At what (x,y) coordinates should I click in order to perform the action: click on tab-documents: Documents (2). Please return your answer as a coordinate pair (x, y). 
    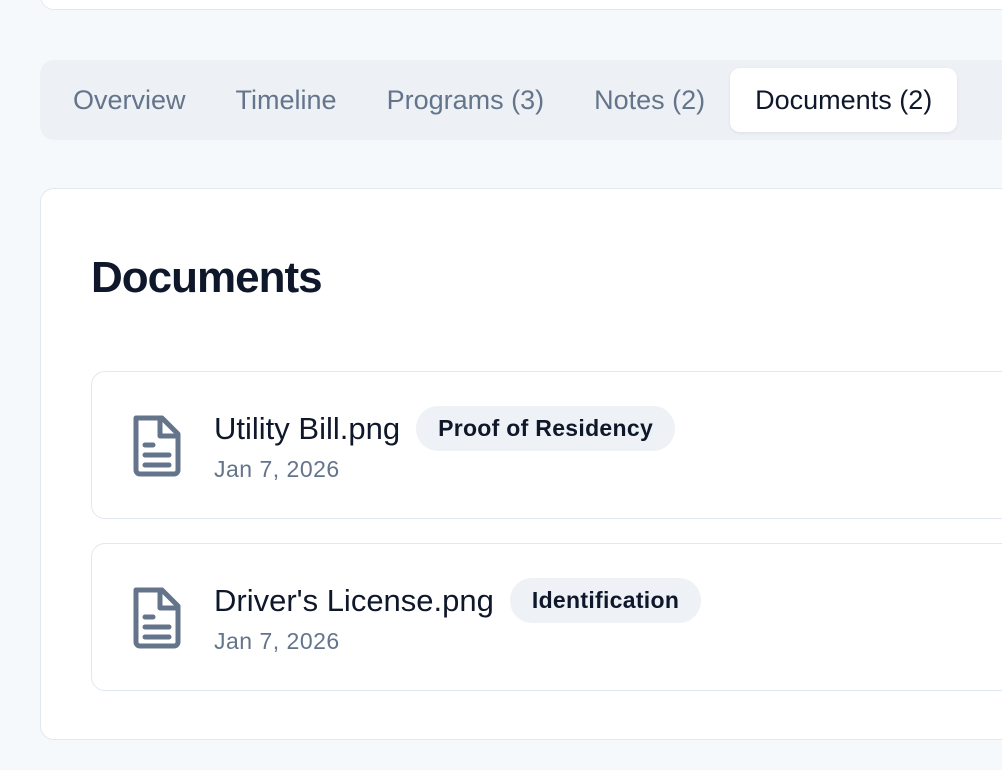
    Looking at the image, I should click on (844, 100).